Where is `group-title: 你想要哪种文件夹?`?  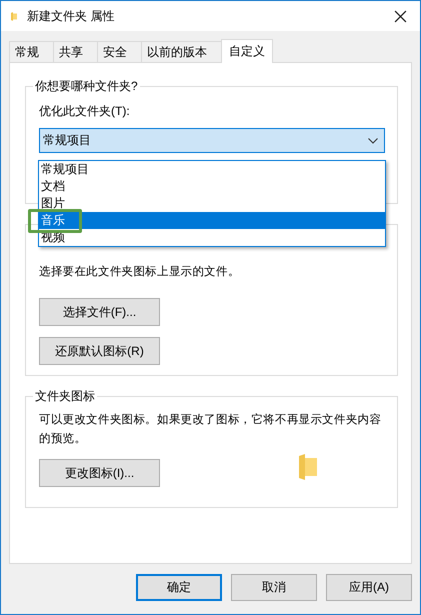 group-title: 你想要哪种文件夹? is located at coordinates (86, 86).